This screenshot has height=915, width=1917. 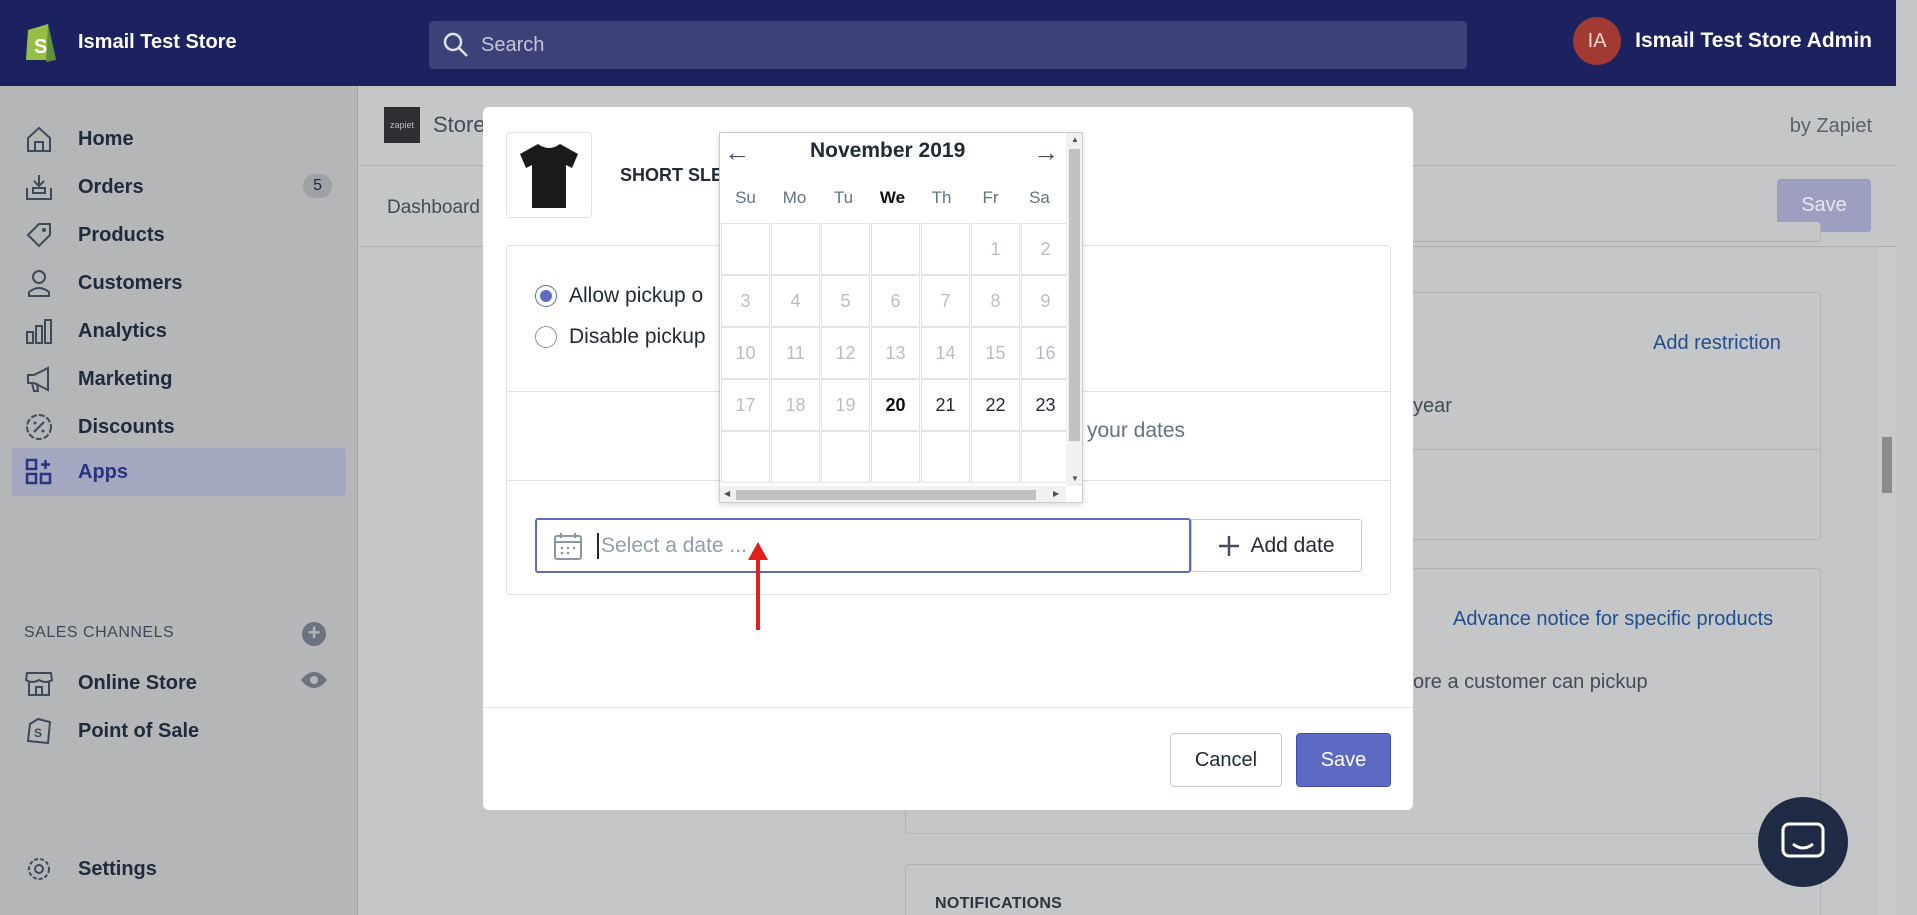 What do you see at coordinates (433, 208) in the screenshot?
I see `tab-dashboard: Dashboard` at bounding box center [433, 208].